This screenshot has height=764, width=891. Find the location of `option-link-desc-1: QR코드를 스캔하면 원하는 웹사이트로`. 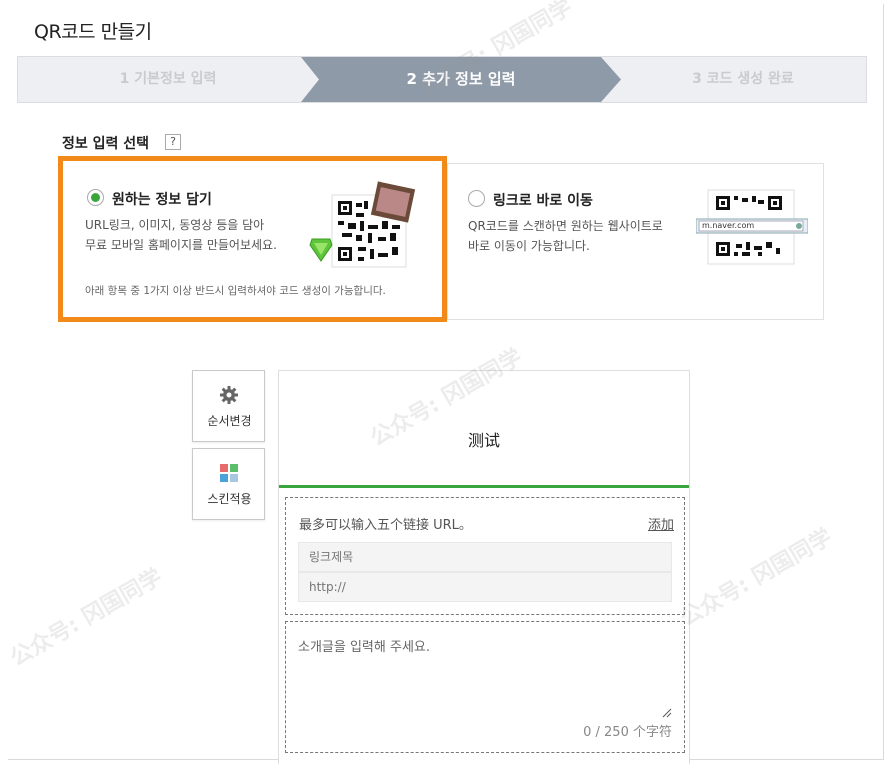

option-link-desc-1: QR코드를 스캔하면 원하는 웹사이트로 is located at coordinates (565, 226).